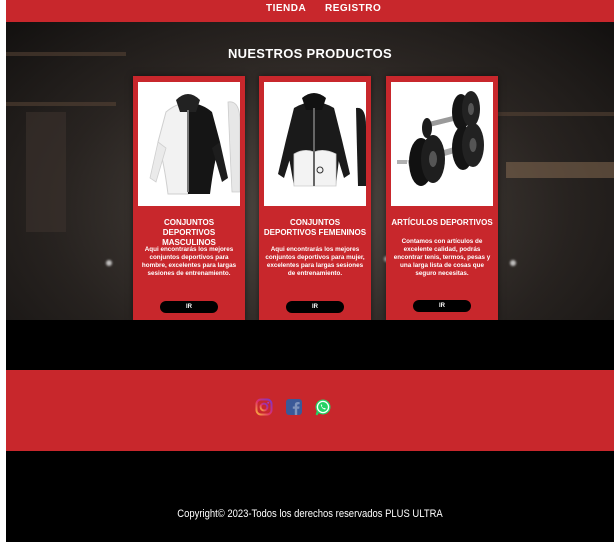  What do you see at coordinates (286, 8) in the screenshot?
I see `nav-link-tienda: TIENDA` at bounding box center [286, 8].